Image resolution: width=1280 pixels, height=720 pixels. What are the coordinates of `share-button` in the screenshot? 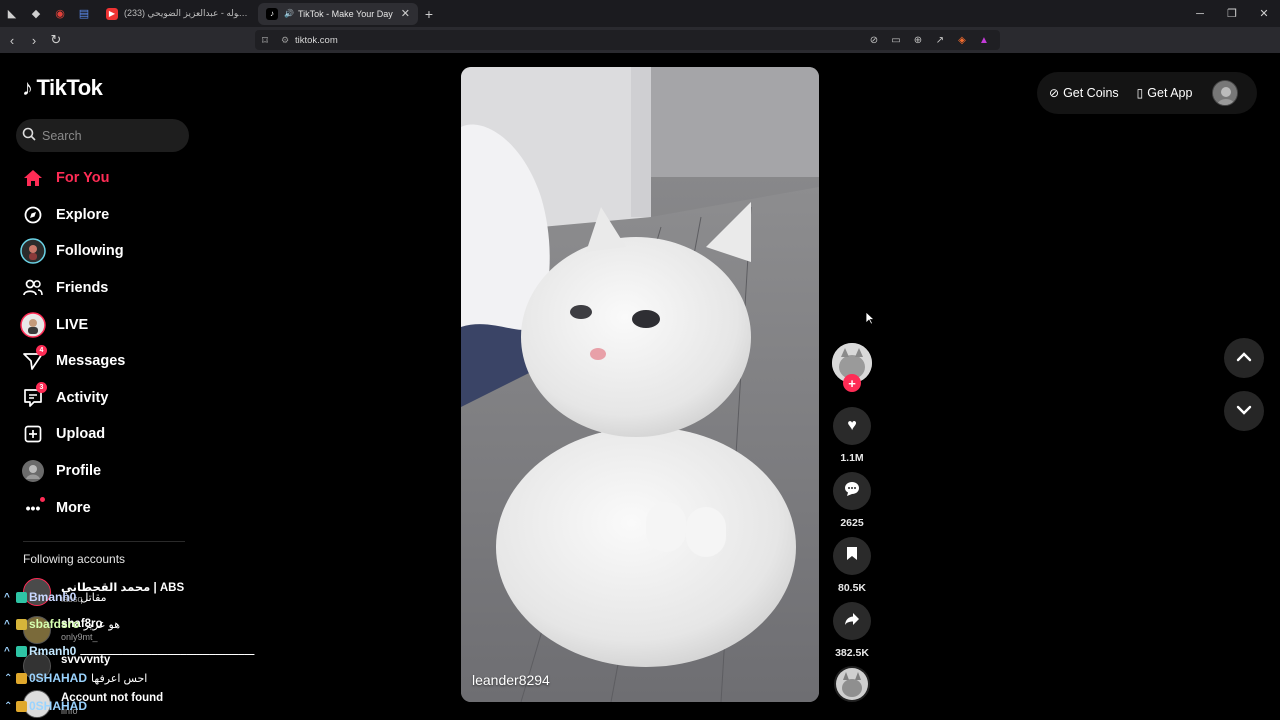 It's located at (852, 621).